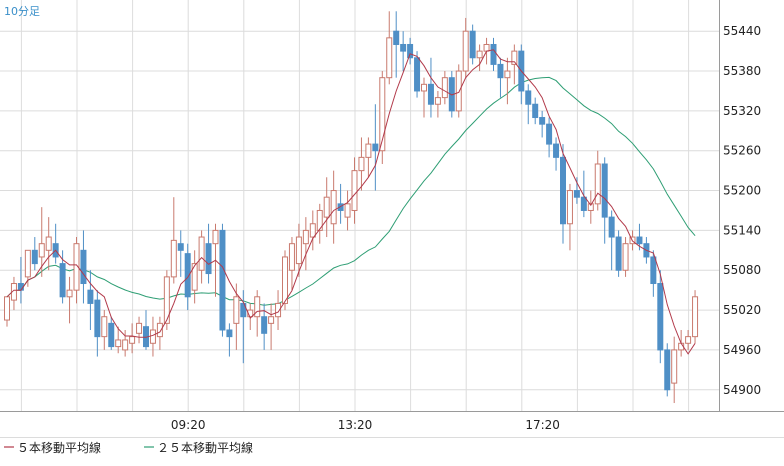 The width and height of the screenshot is (784, 466). I want to click on y-tick-label: 54960, so click(742, 350).